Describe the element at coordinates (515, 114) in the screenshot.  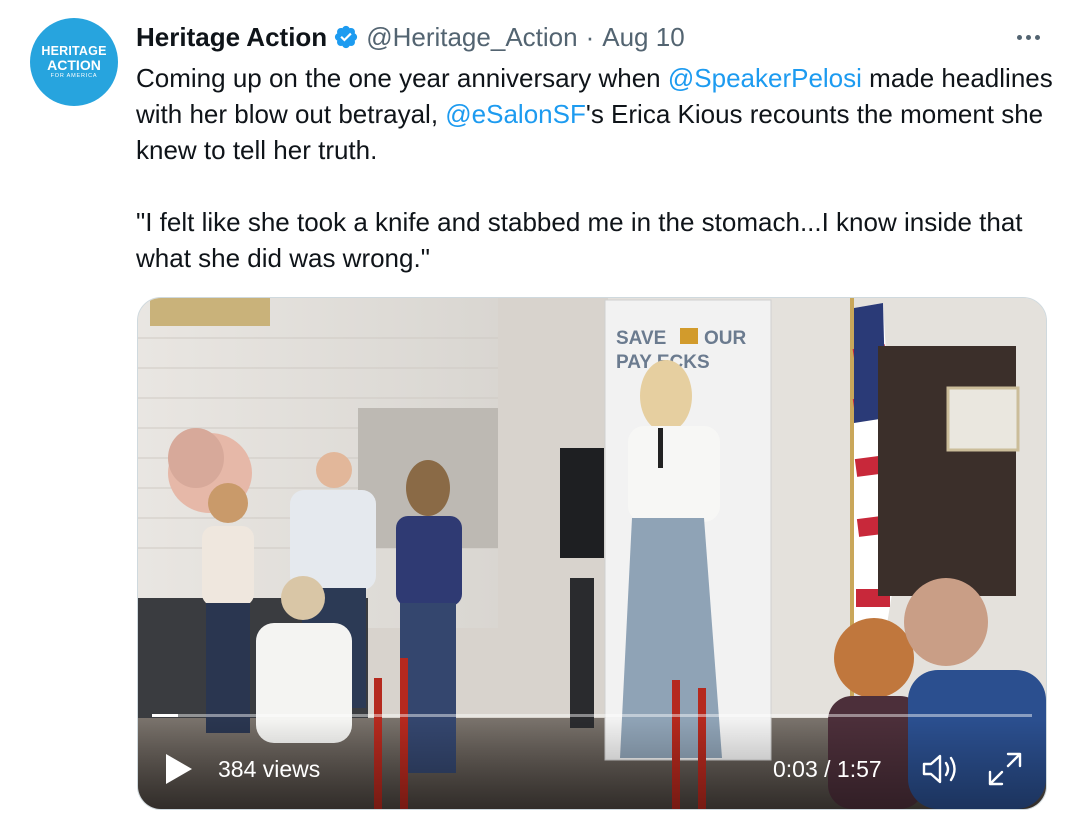
I see `mention-link: @eSalonSF` at that location.